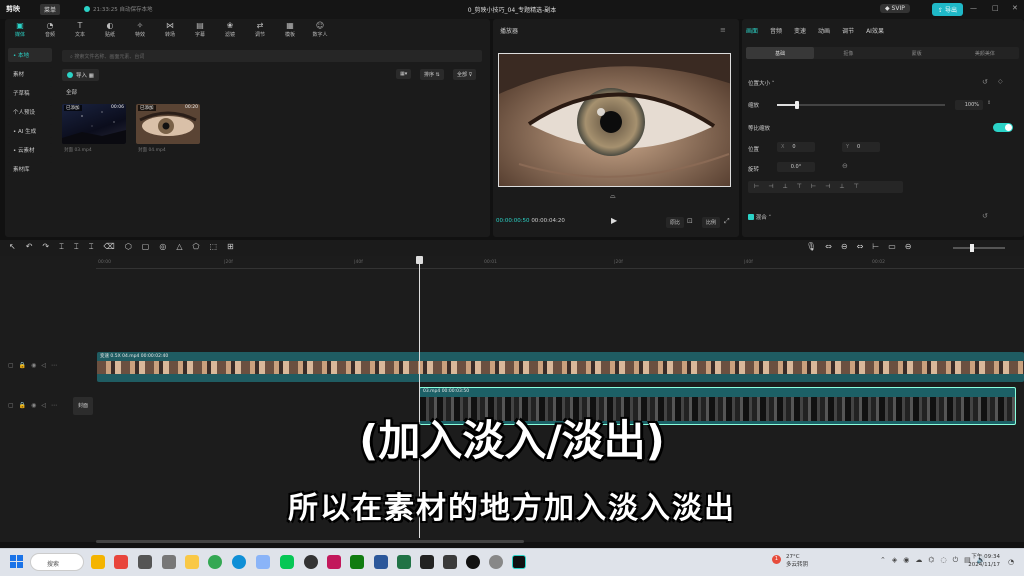 The width and height of the screenshot is (1024, 576). I want to click on word-icon, so click(381, 562).